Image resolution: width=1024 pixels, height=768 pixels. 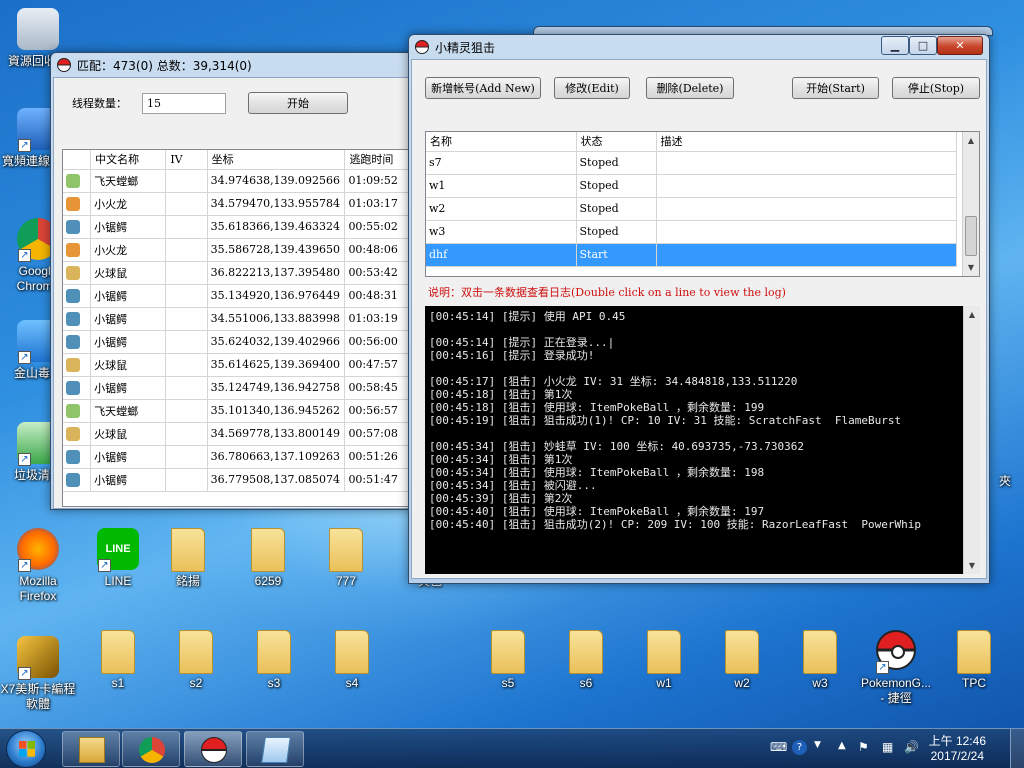 What do you see at coordinates (26, 749) in the screenshot?
I see `start-button` at bounding box center [26, 749].